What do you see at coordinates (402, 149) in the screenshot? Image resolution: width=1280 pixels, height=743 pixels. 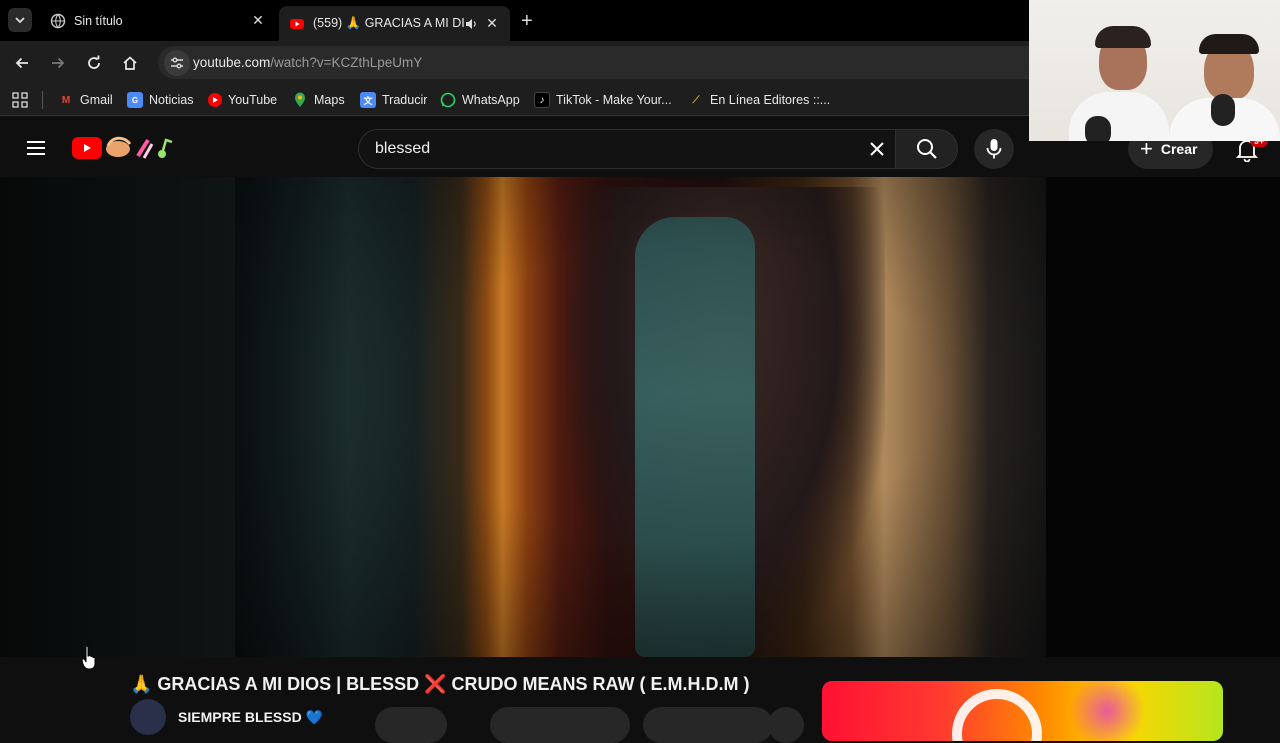 I see `search-input: blessed` at bounding box center [402, 149].